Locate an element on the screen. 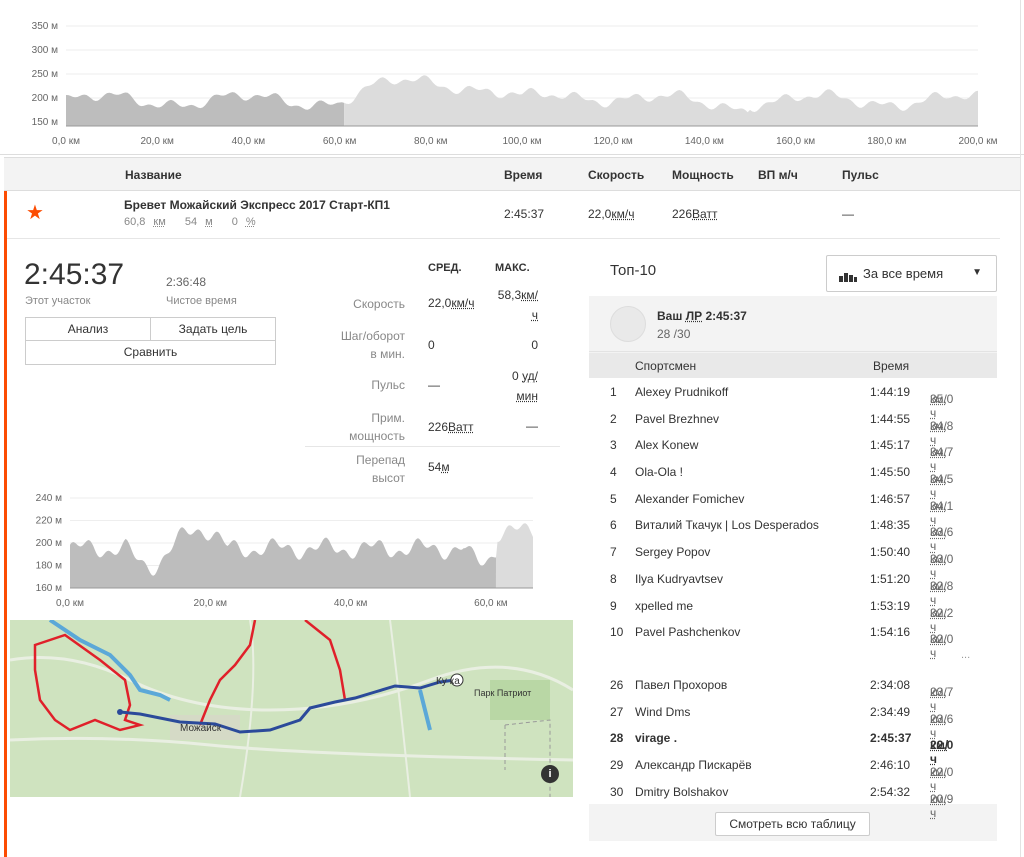  athlete-name-link: Sergey Popov is located at coordinates (672, 552).